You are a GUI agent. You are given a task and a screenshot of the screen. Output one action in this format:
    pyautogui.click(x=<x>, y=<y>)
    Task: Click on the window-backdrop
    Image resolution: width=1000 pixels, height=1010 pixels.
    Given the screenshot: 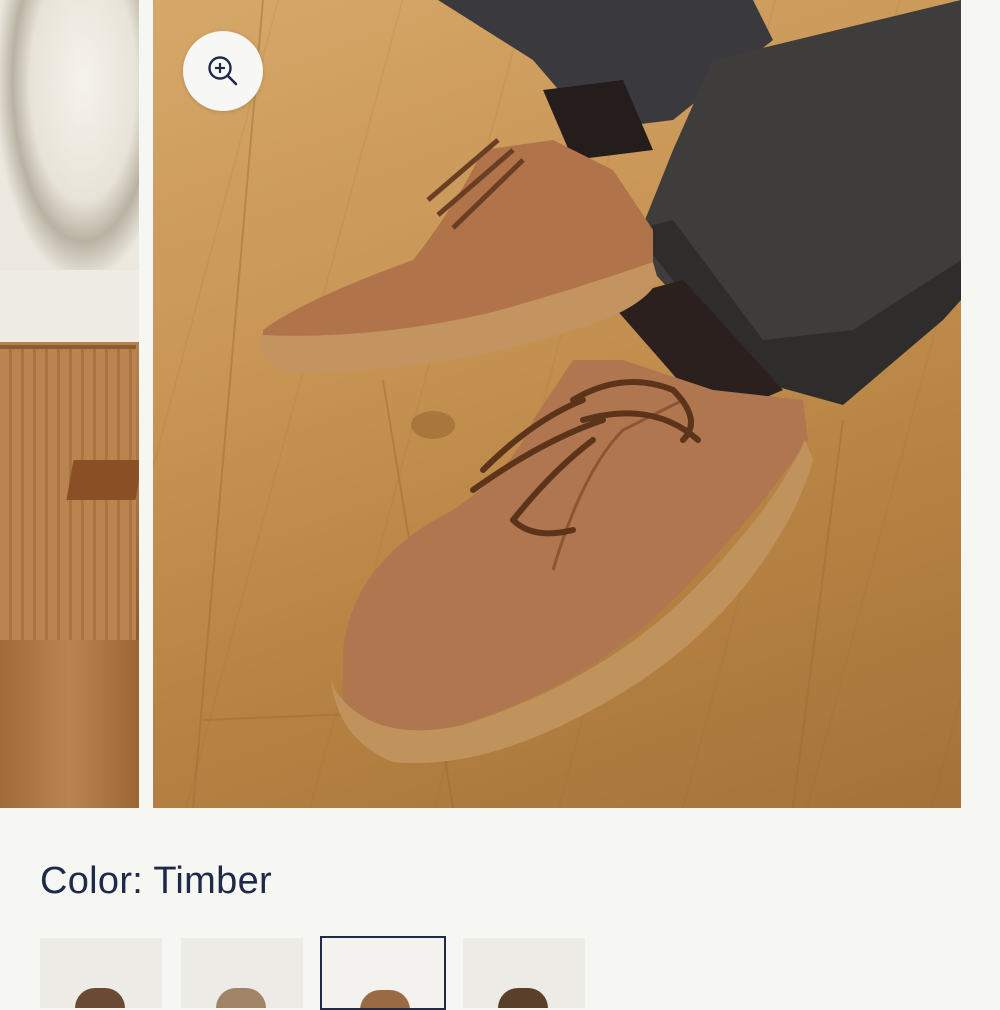 What is the action you would take?
    pyautogui.click(x=69, y=135)
    